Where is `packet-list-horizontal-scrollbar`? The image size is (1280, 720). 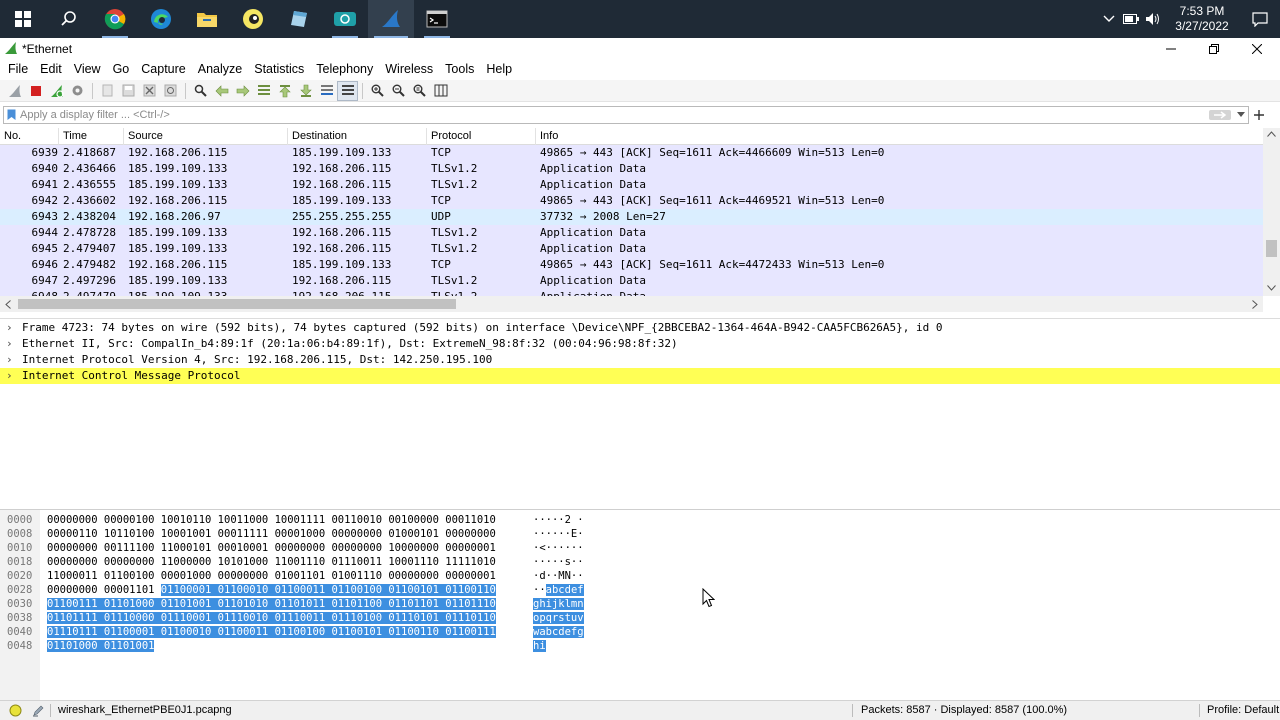 packet-list-horizontal-scrollbar is located at coordinates (631, 304).